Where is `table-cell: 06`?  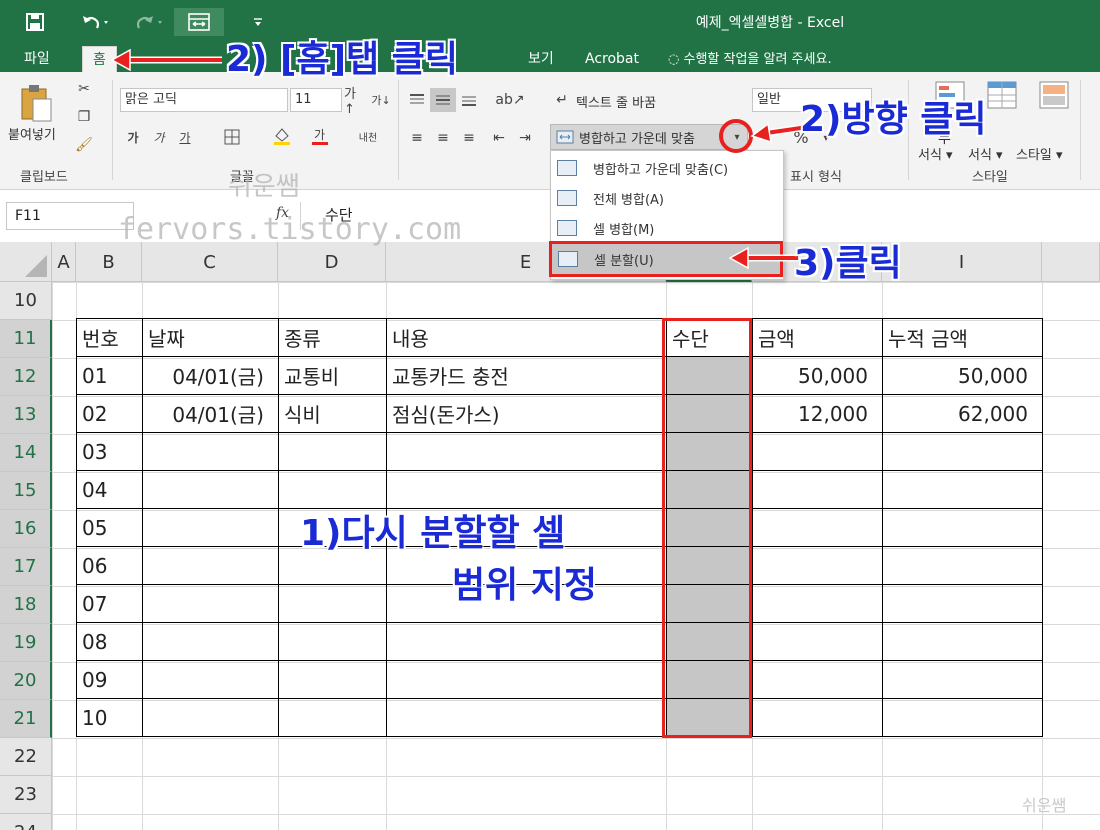 table-cell: 06 is located at coordinates (109, 565).